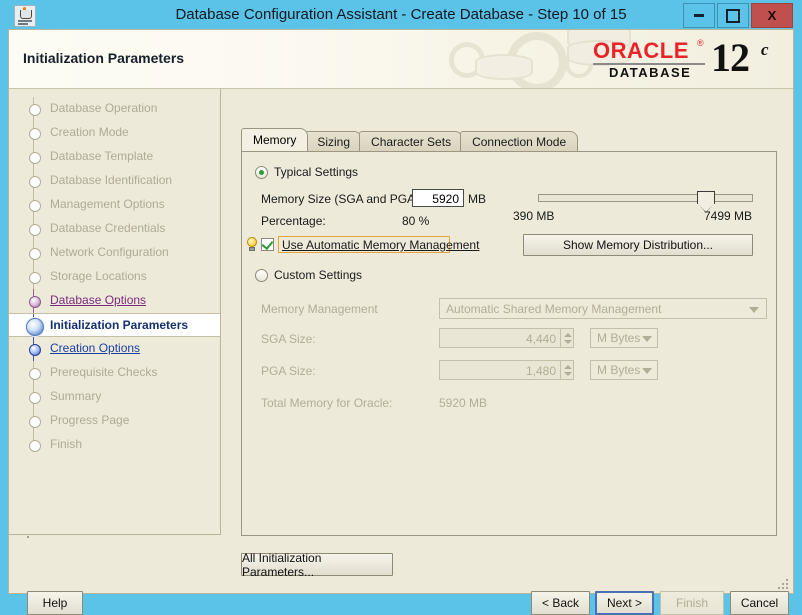  What do you see at coordinates (554, 308) in the screenshot?
I see `memory-management-value: Automatic Shared Memory Management` at bounding box center [554, 308].